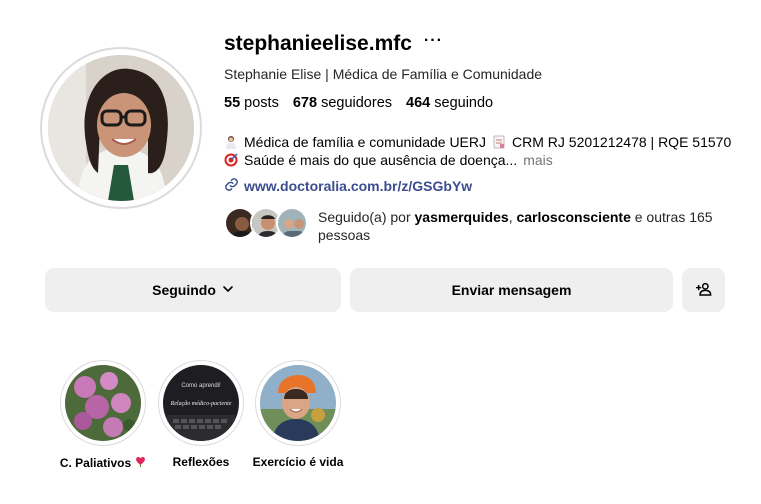  I want to click on profile-avatar, so click(121, 128).